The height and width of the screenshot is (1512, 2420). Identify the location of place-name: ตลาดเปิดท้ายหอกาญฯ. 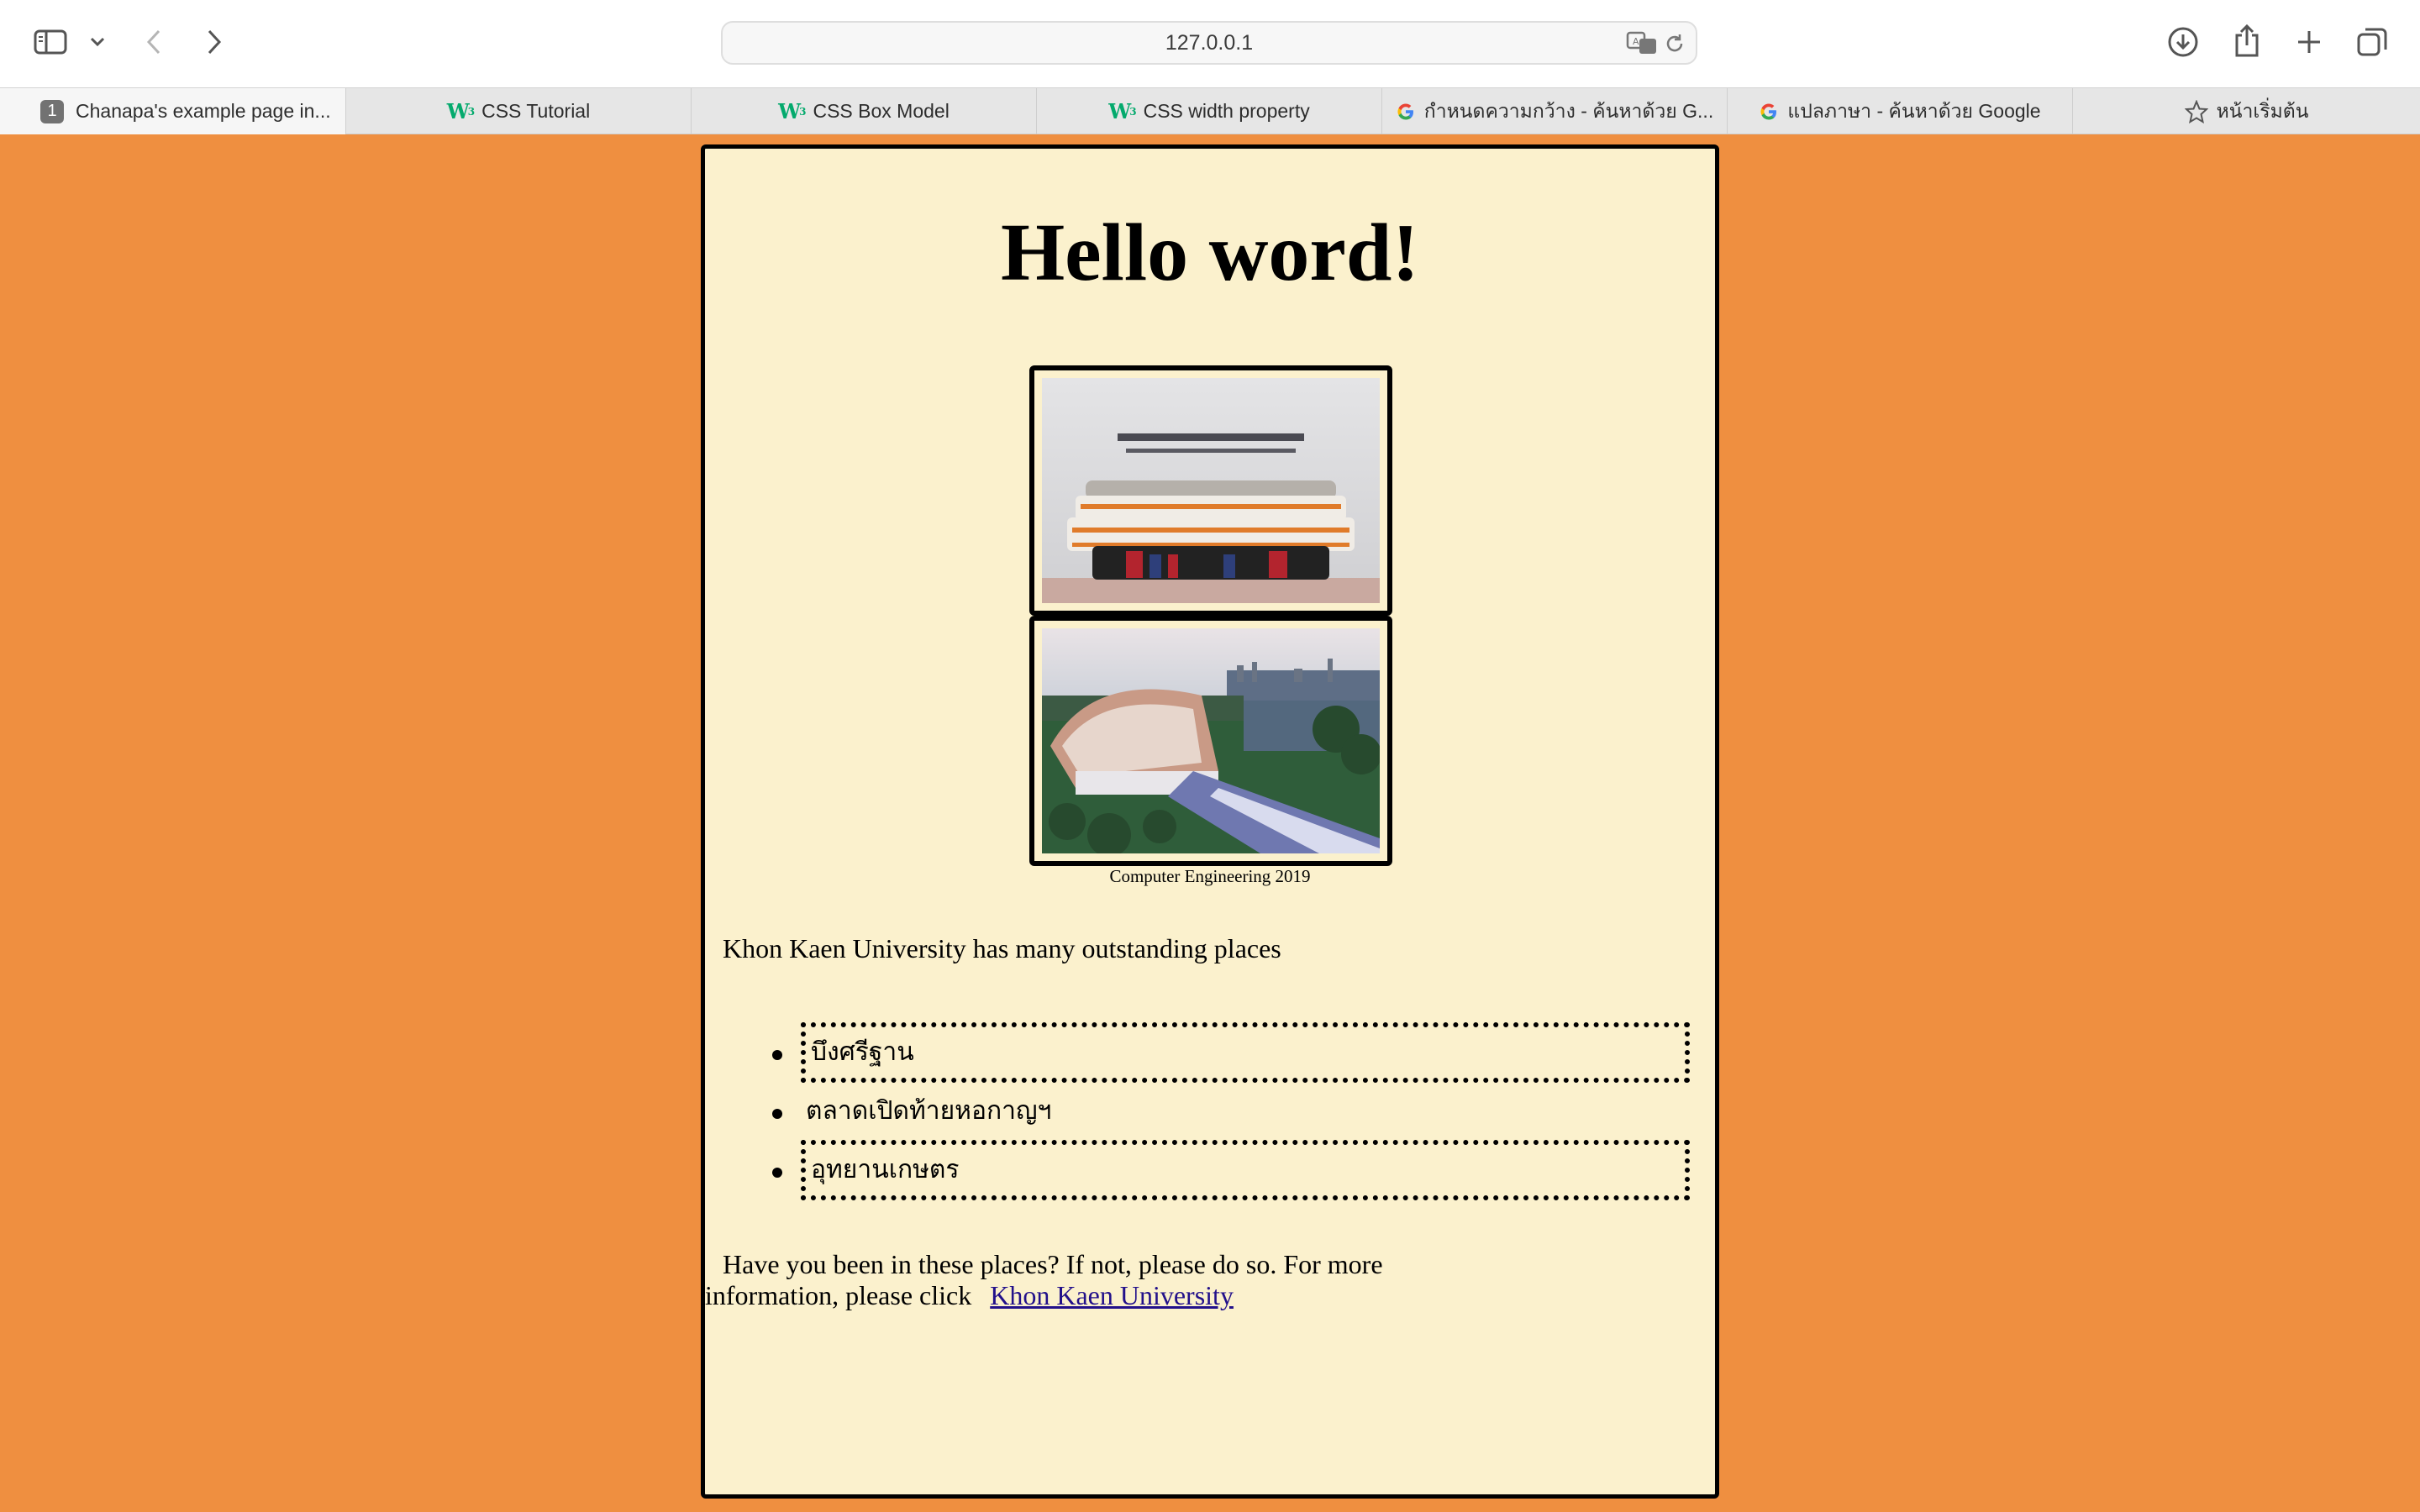
(929, 1111).